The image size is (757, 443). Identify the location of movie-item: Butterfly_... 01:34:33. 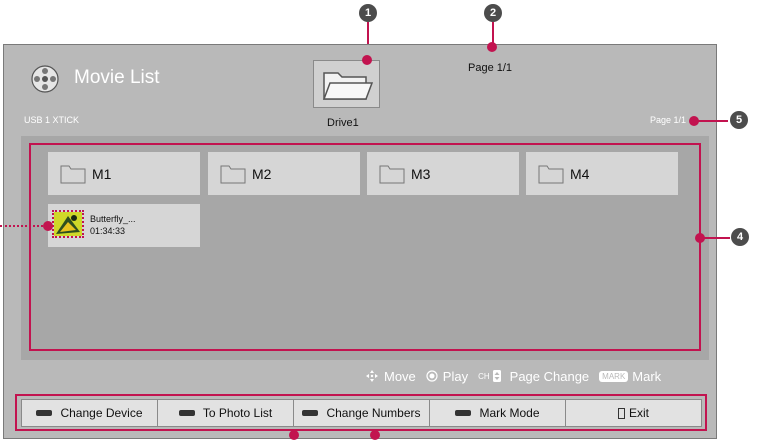
(124, 225).